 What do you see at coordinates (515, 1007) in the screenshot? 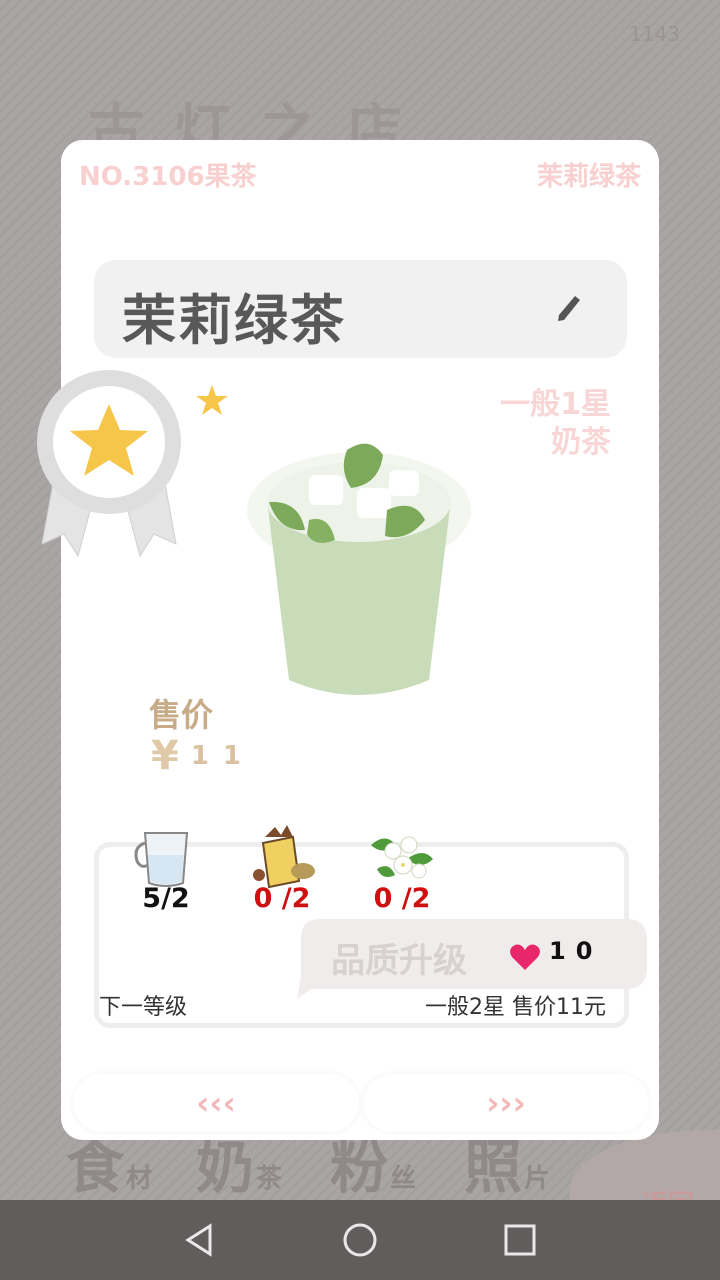
I see `next-level-value: 一般2星 售价11元` at bounding box center [515, 1007].